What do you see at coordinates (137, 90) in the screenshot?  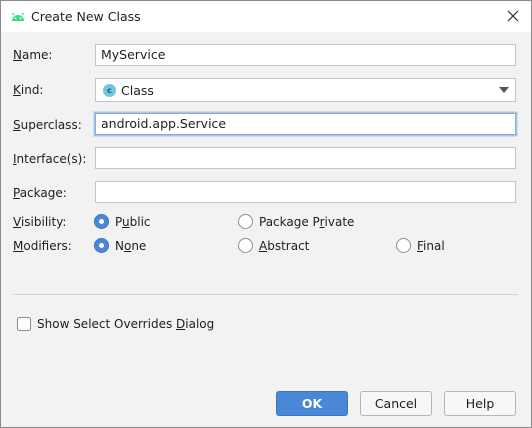 I see `kind-selected-value: Class` at bounding box center [137, 90].